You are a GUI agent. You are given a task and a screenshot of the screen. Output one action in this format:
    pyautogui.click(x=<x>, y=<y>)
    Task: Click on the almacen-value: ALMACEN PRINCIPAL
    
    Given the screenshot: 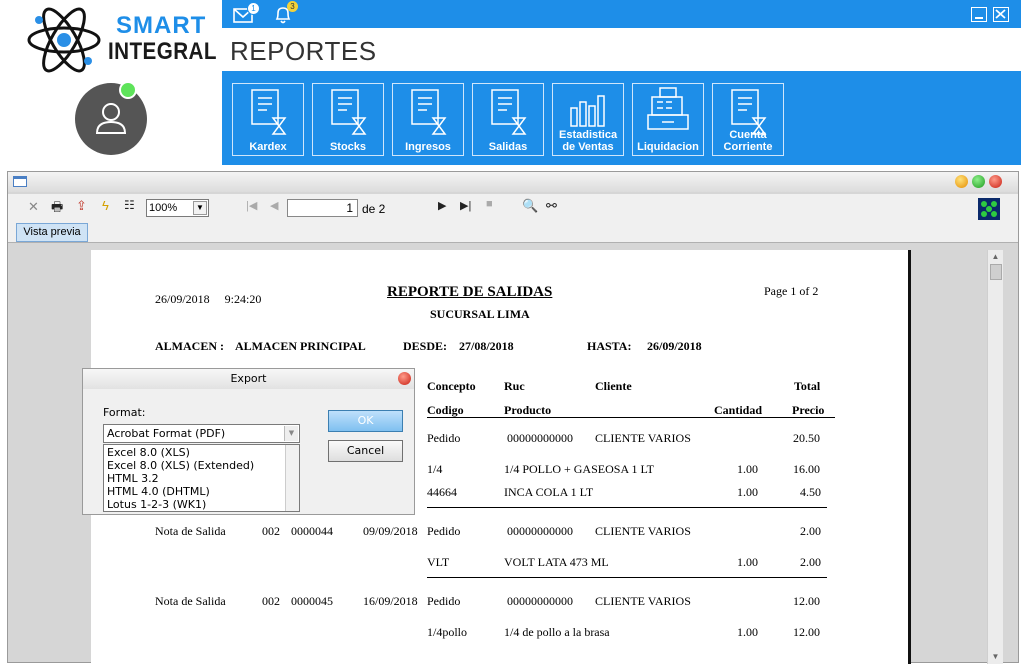 What is the action you would take?
    pyautogui.click(x=300, y=346)
    